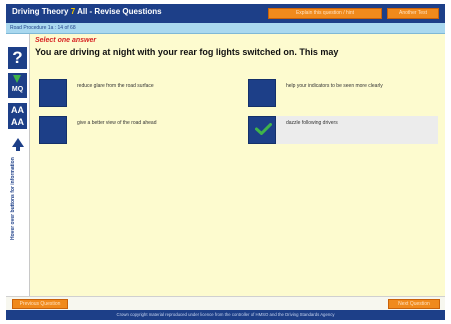 The width and height of the screenshot is (451, 324). What do you see at coordinates (124, 93) in the screenshot?
I see `answer-option-1: reduce glare from the road surface` at bounding box center [124, 93].